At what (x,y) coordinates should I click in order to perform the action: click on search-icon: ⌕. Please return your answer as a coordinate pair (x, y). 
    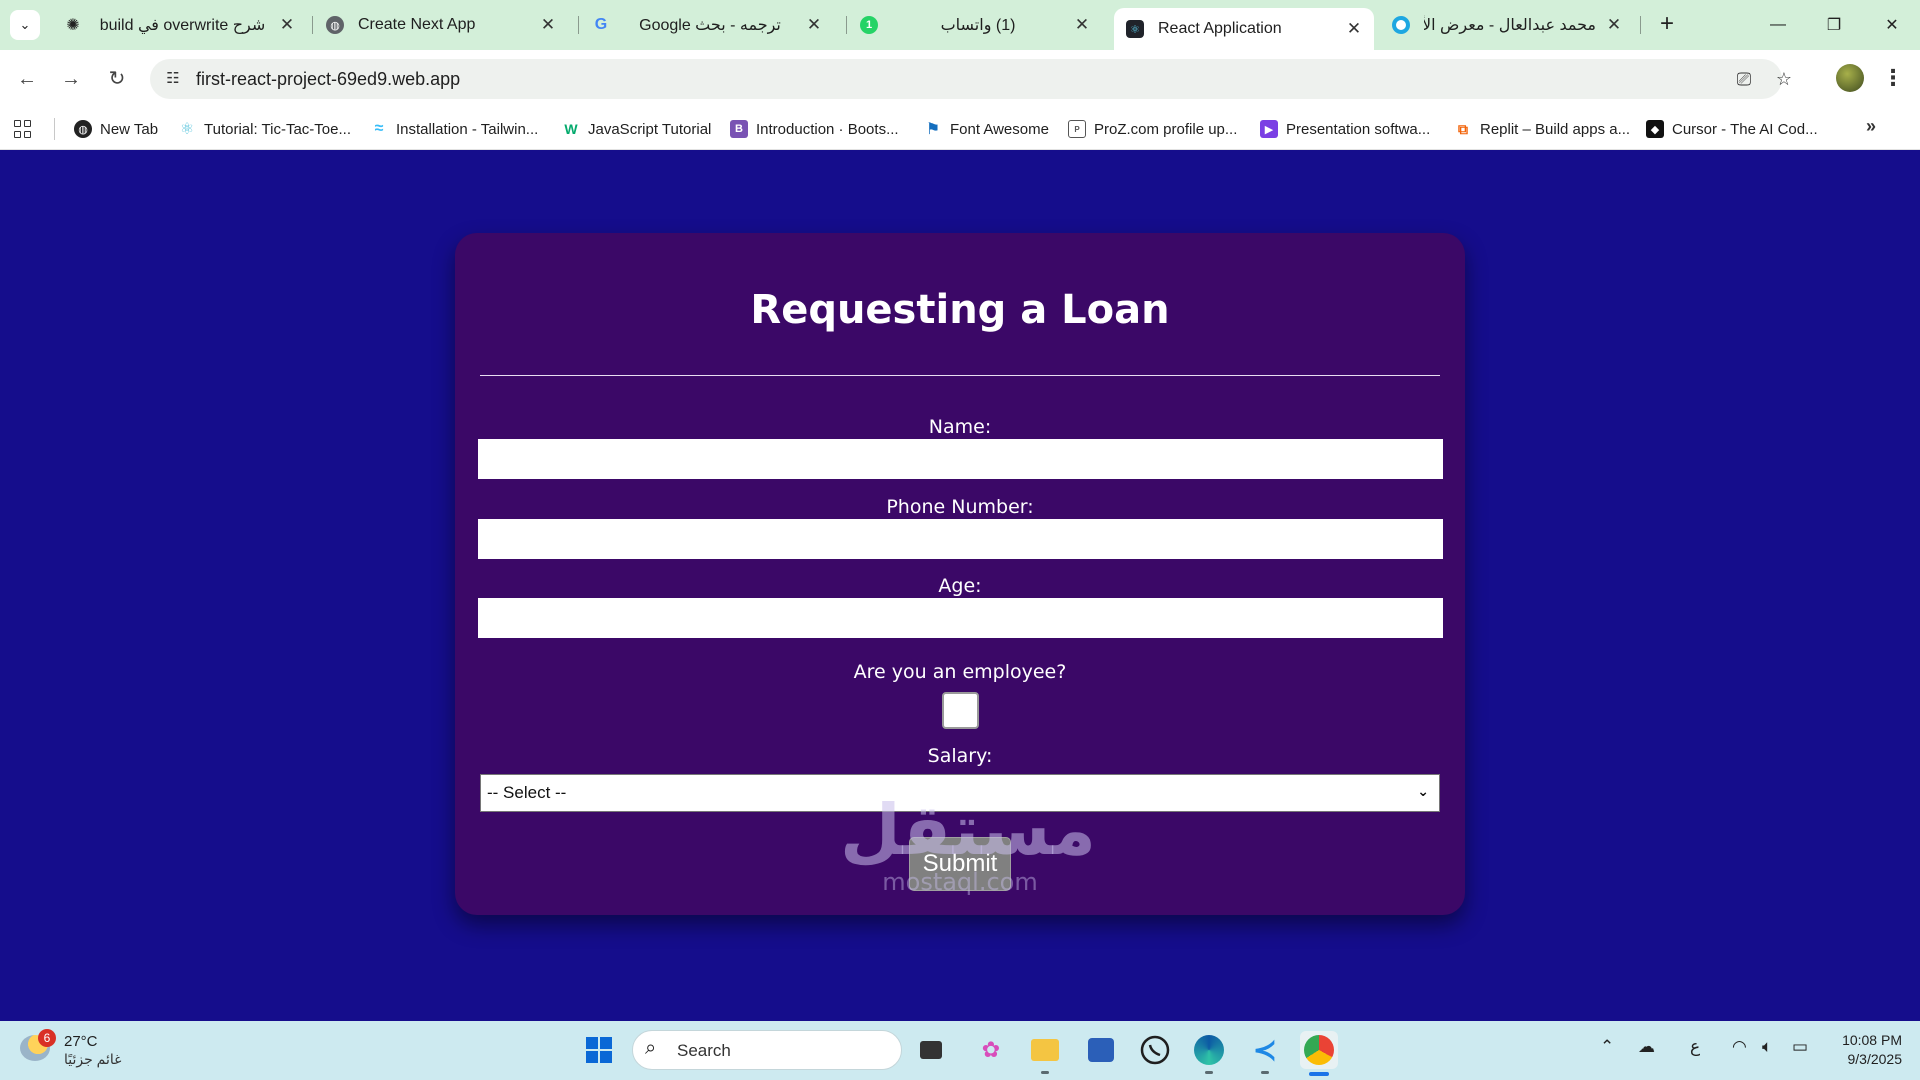
    Looking at the image, I should click on (651, 1048).